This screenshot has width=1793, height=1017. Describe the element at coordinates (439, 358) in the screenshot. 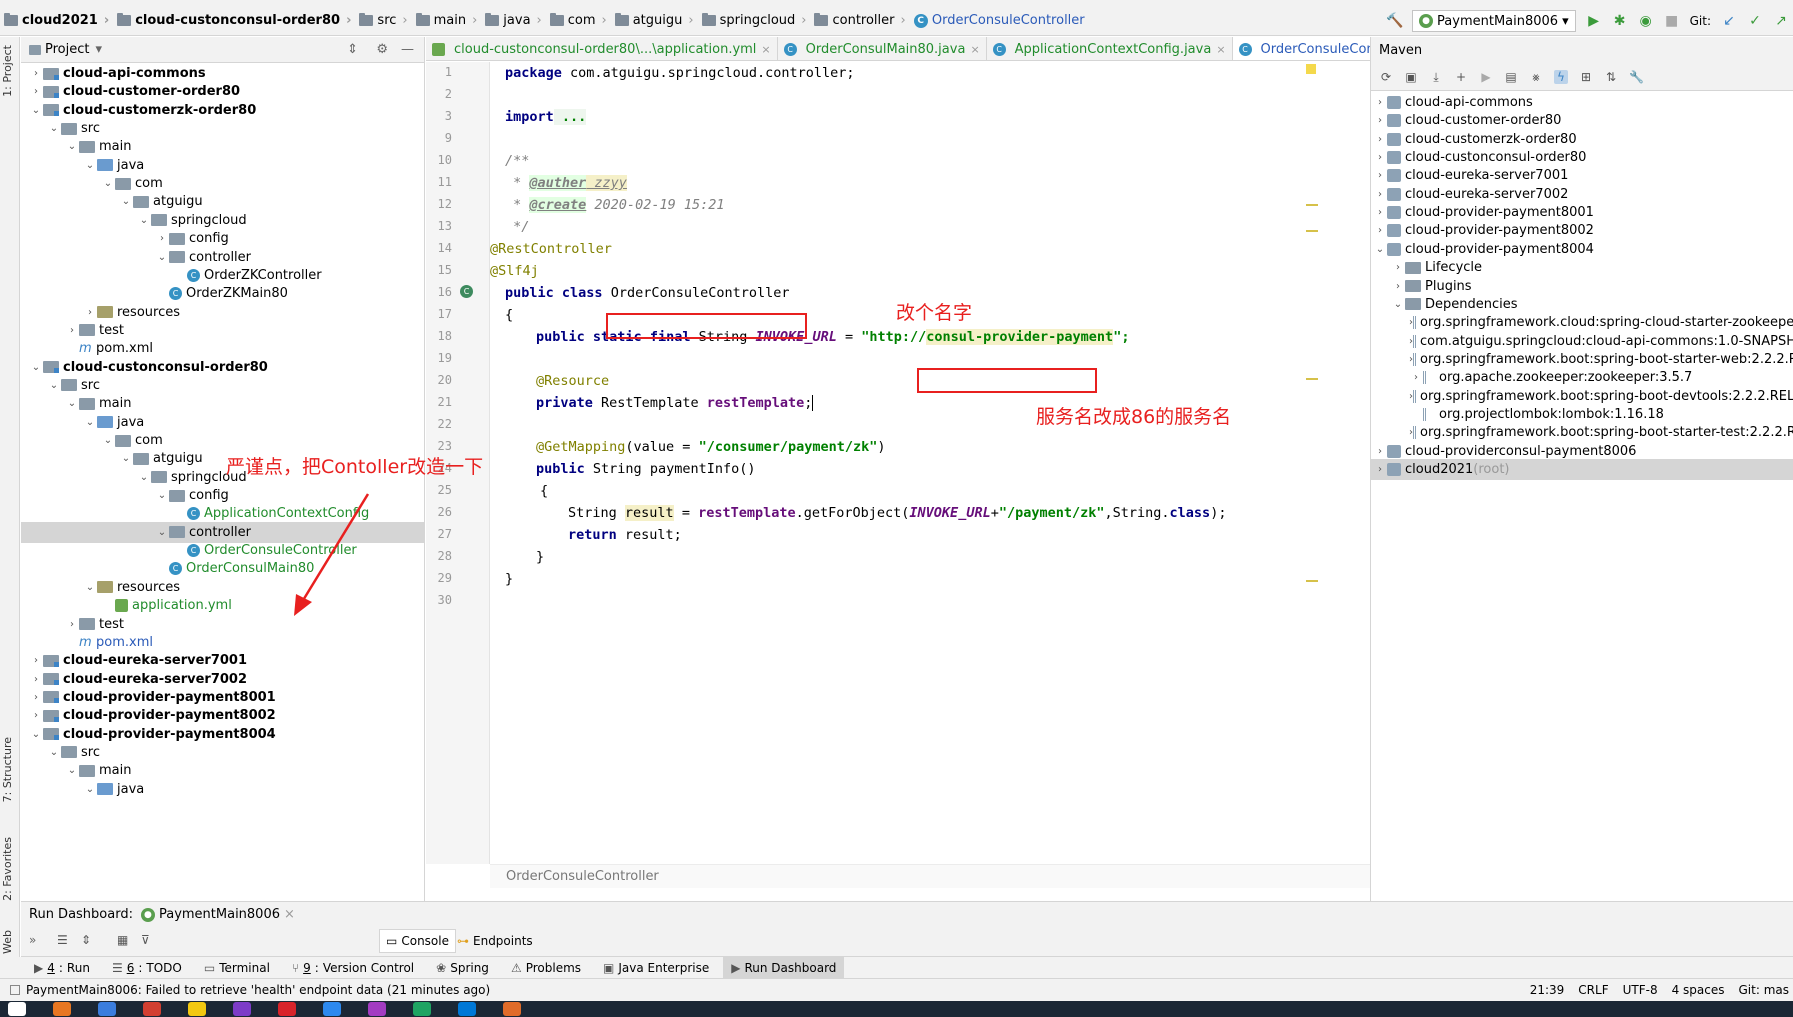

I see `line-number: 19` at that location.